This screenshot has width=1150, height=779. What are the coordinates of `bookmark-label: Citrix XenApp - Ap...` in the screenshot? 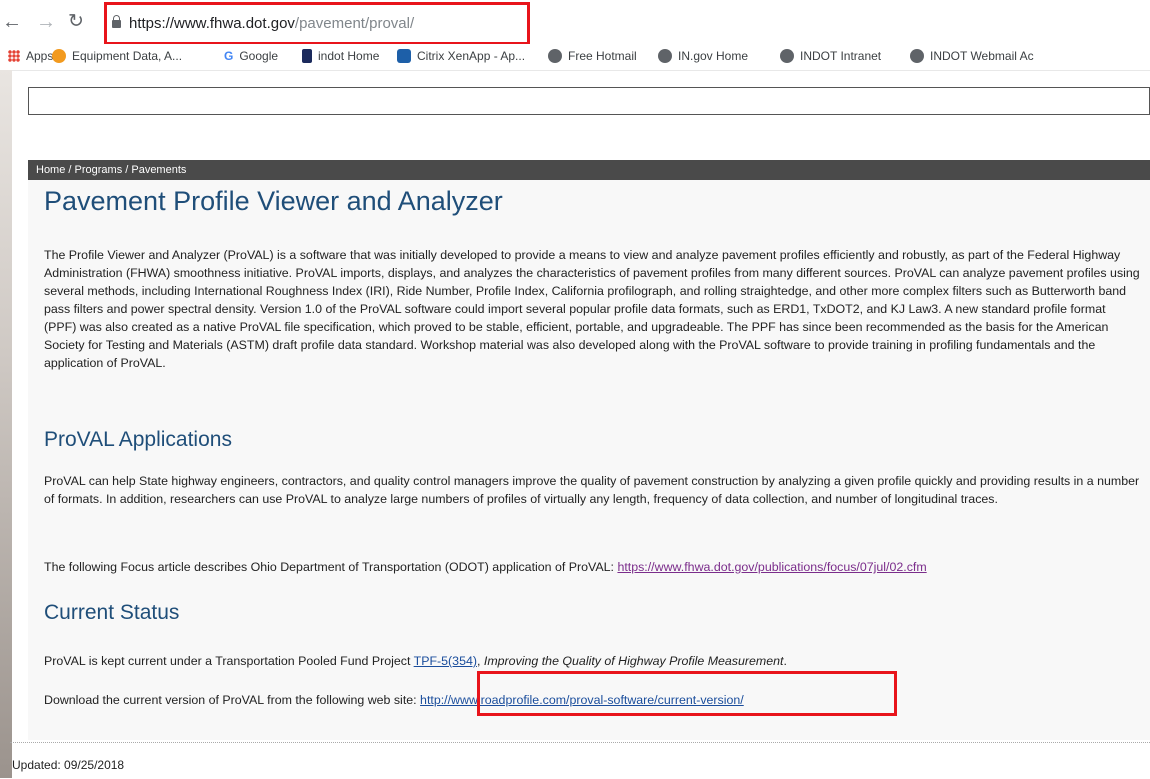 It's located at (471, 56).